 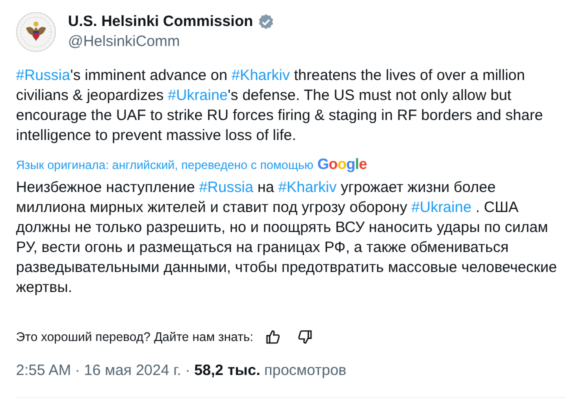 I want to click on views-count: 58,2 тыс., so click(x=227, y=371).